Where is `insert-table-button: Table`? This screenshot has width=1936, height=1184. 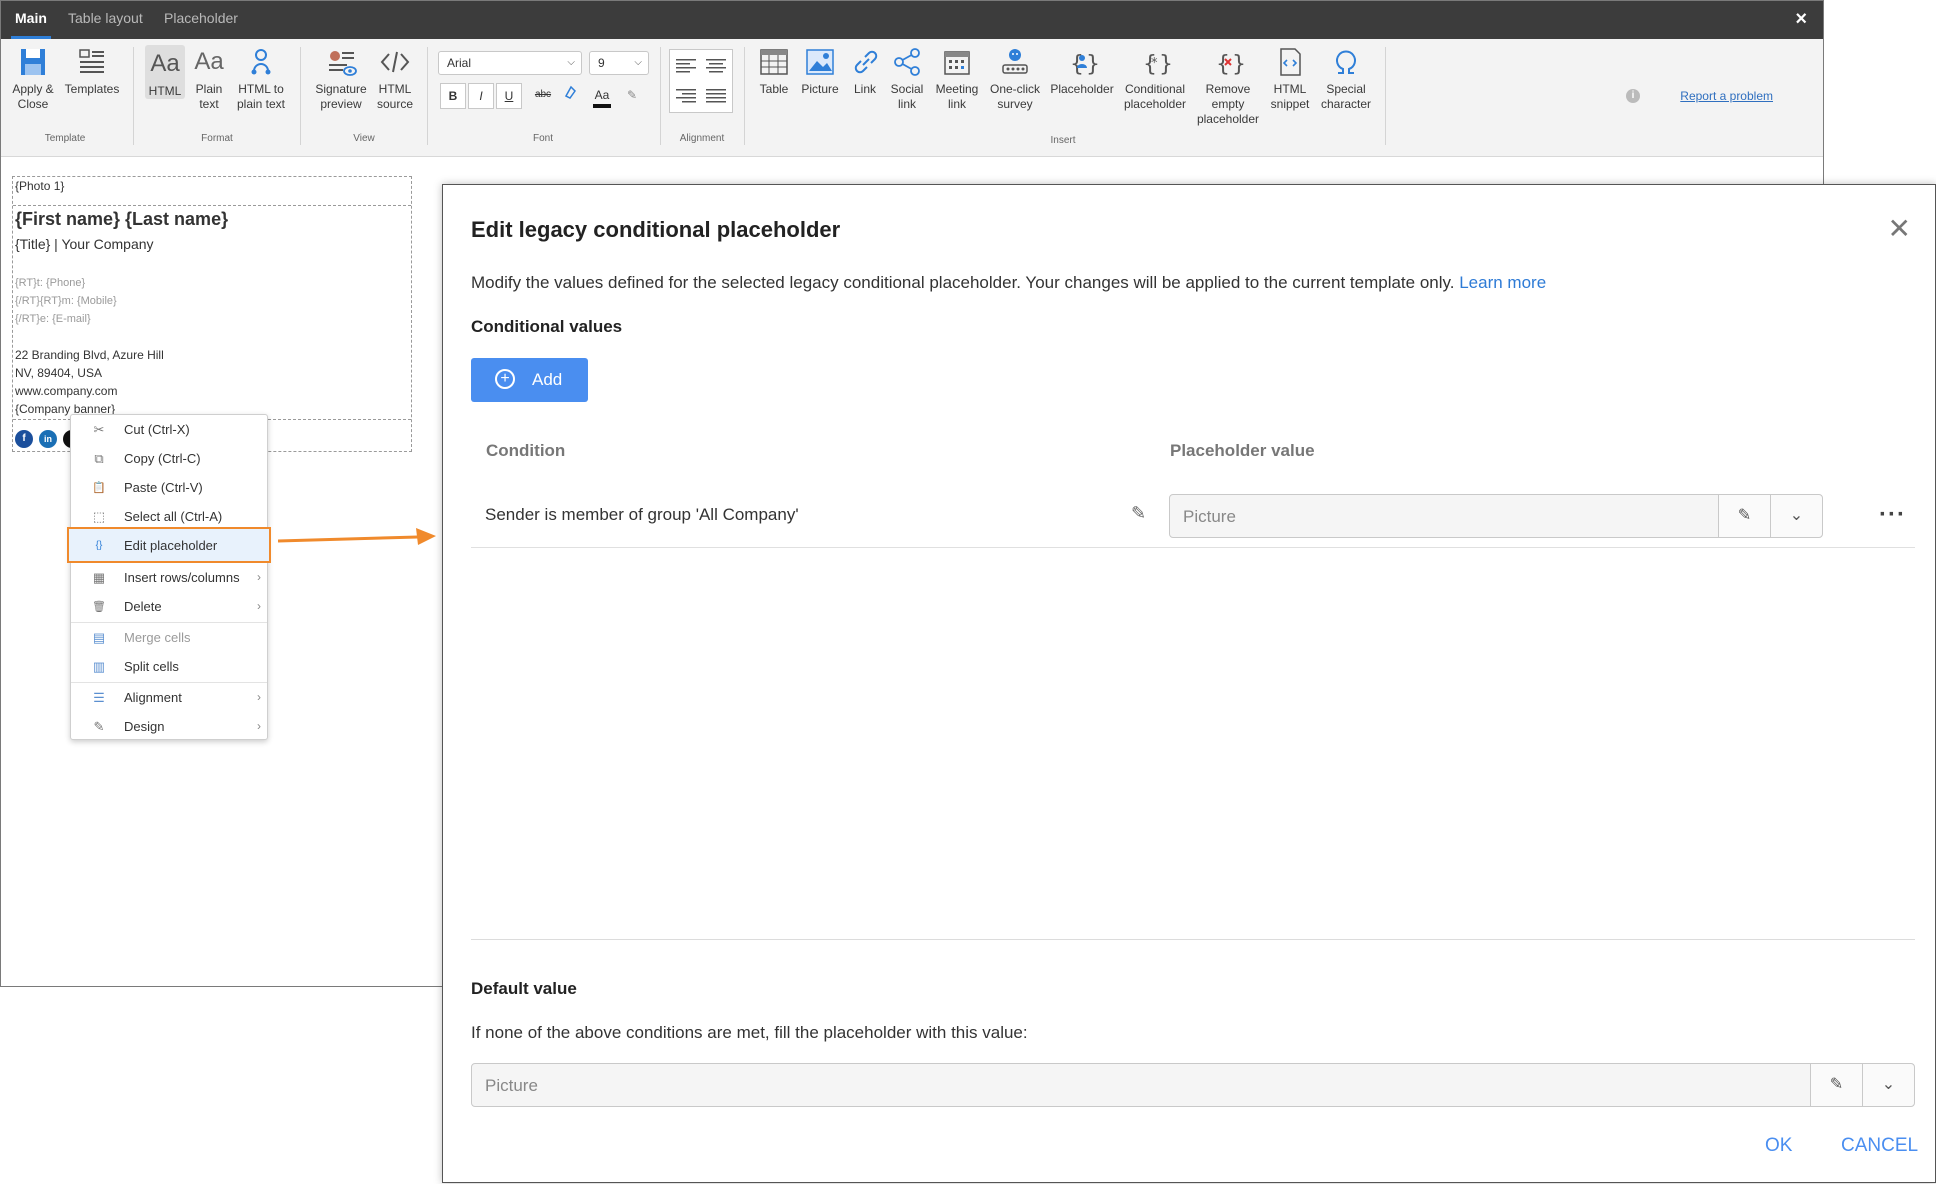 insert-table-button: Table is located at coordinates (774, 71).